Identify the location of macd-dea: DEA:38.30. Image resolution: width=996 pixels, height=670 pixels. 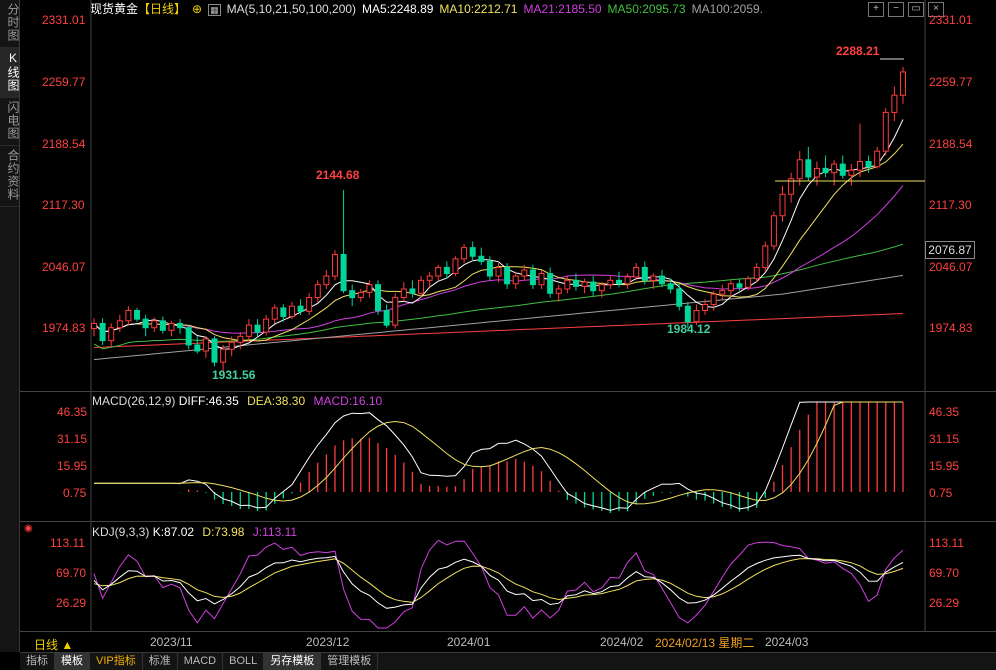
(276, 401).